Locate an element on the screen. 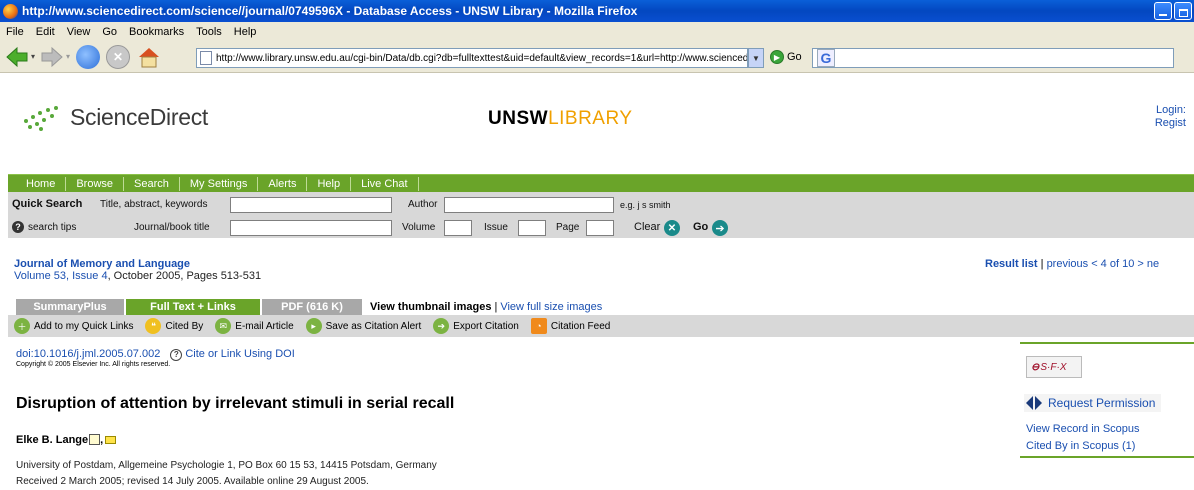  email-article-label: E-mail Article is located at coordinates (264, 326).